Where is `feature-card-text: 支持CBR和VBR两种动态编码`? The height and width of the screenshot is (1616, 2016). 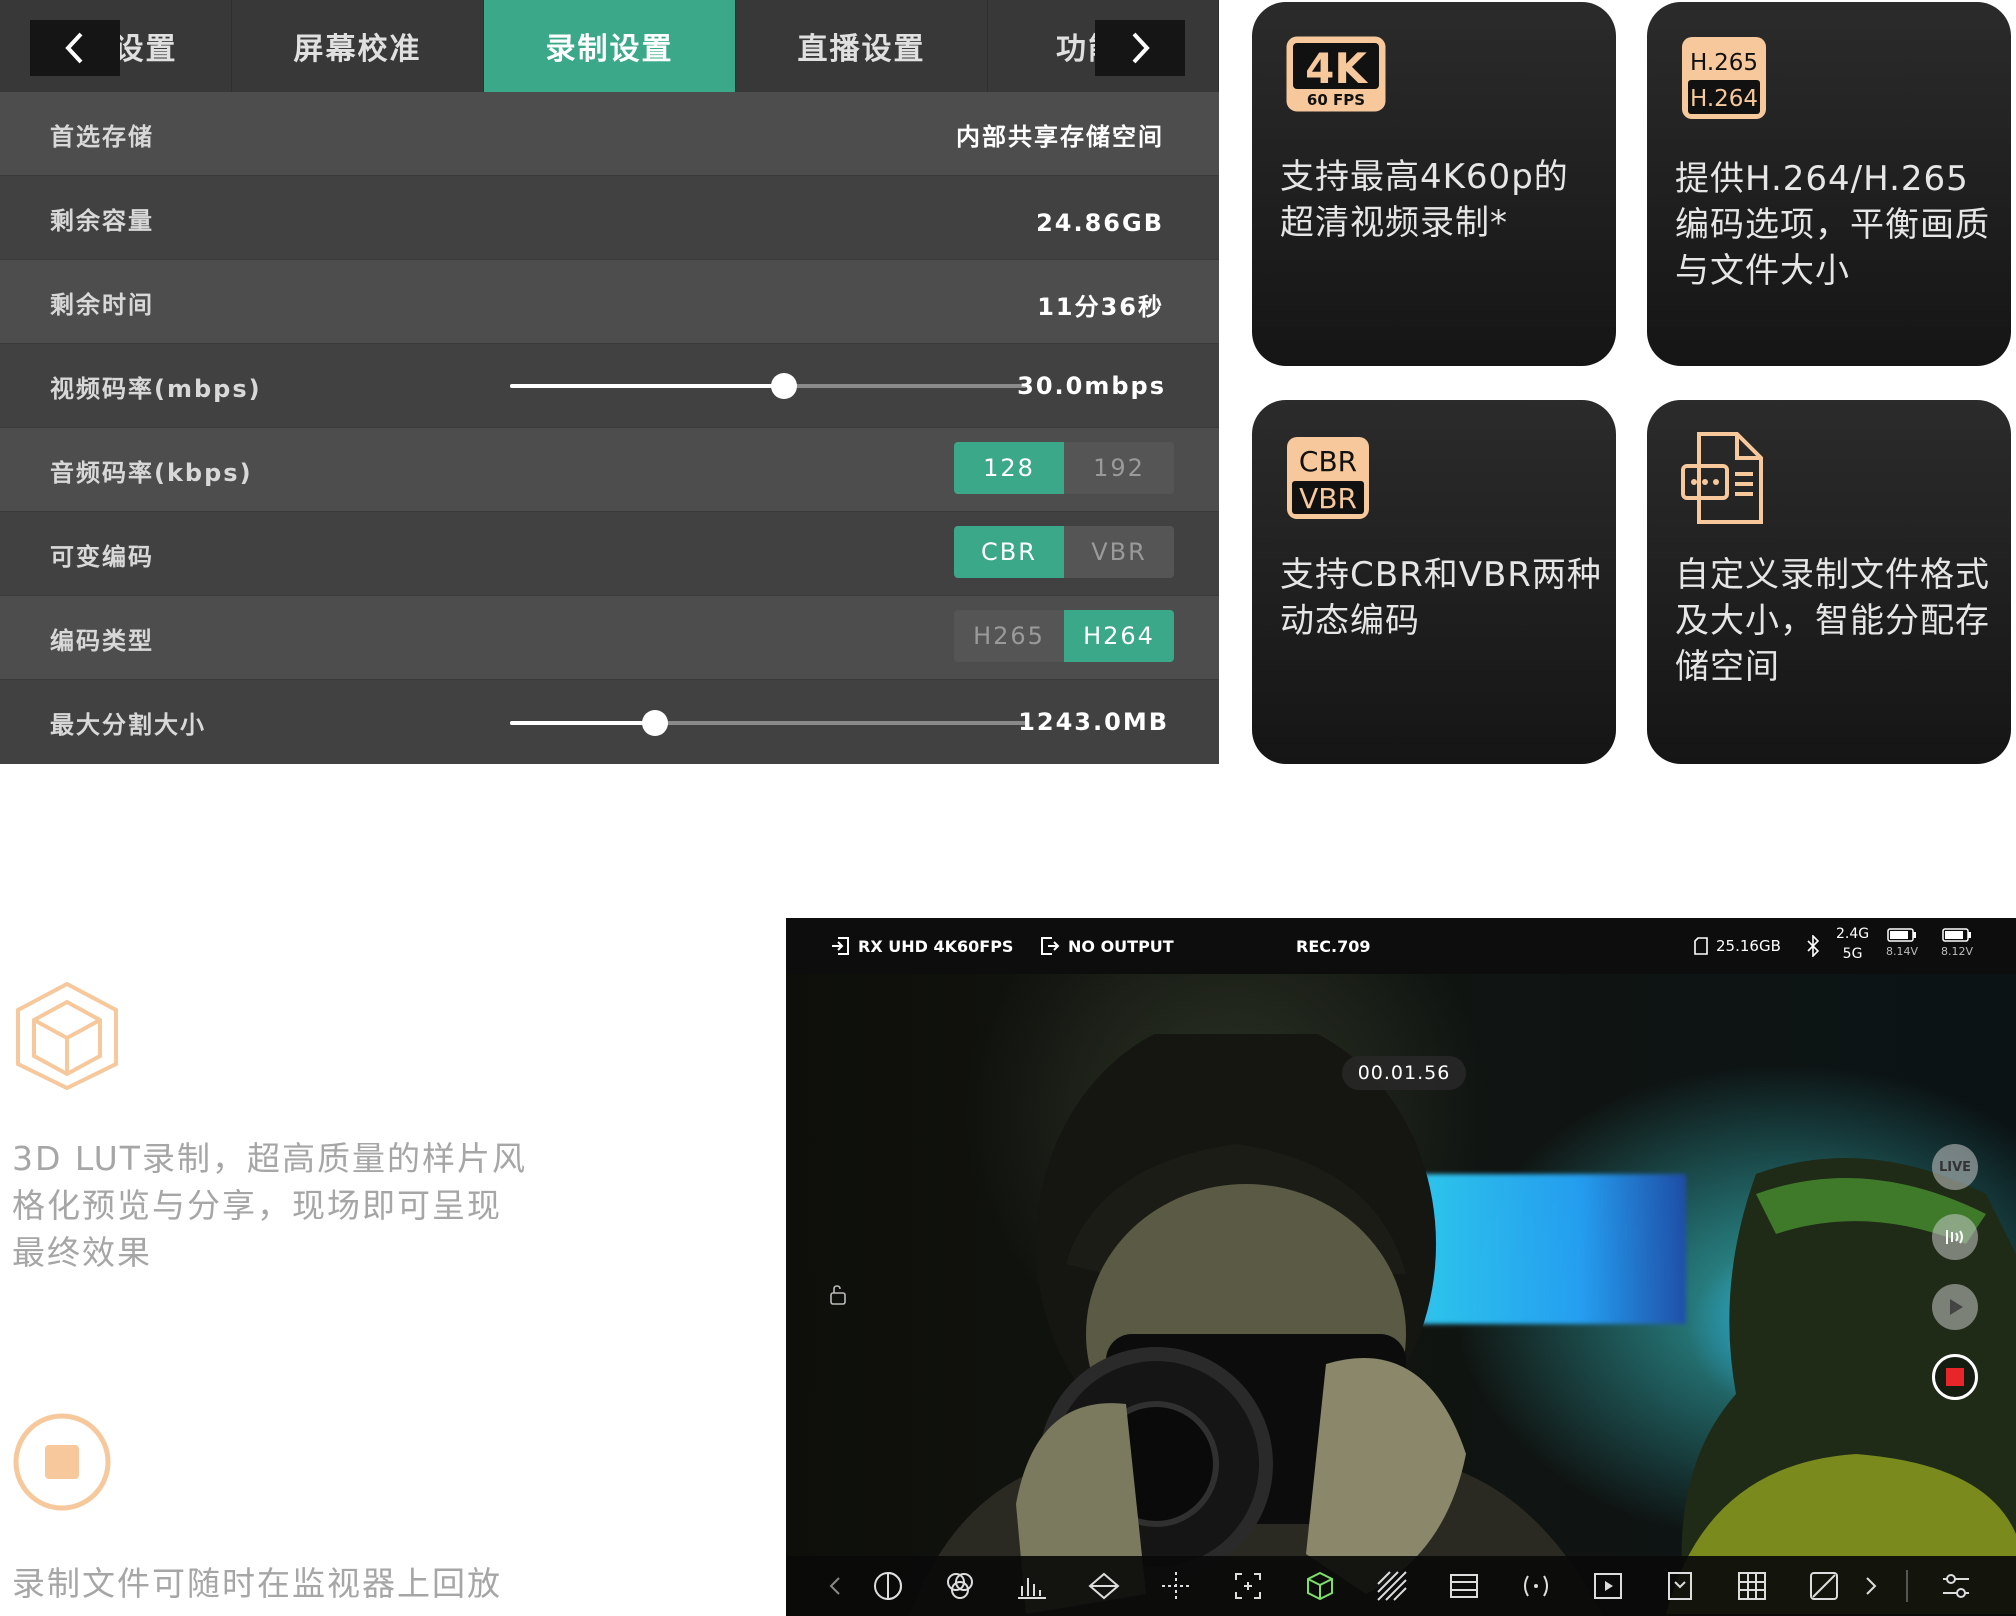 feature-card-text: 支持CBR和VBR两种动态编码 is located at coordinates (1441, 598).